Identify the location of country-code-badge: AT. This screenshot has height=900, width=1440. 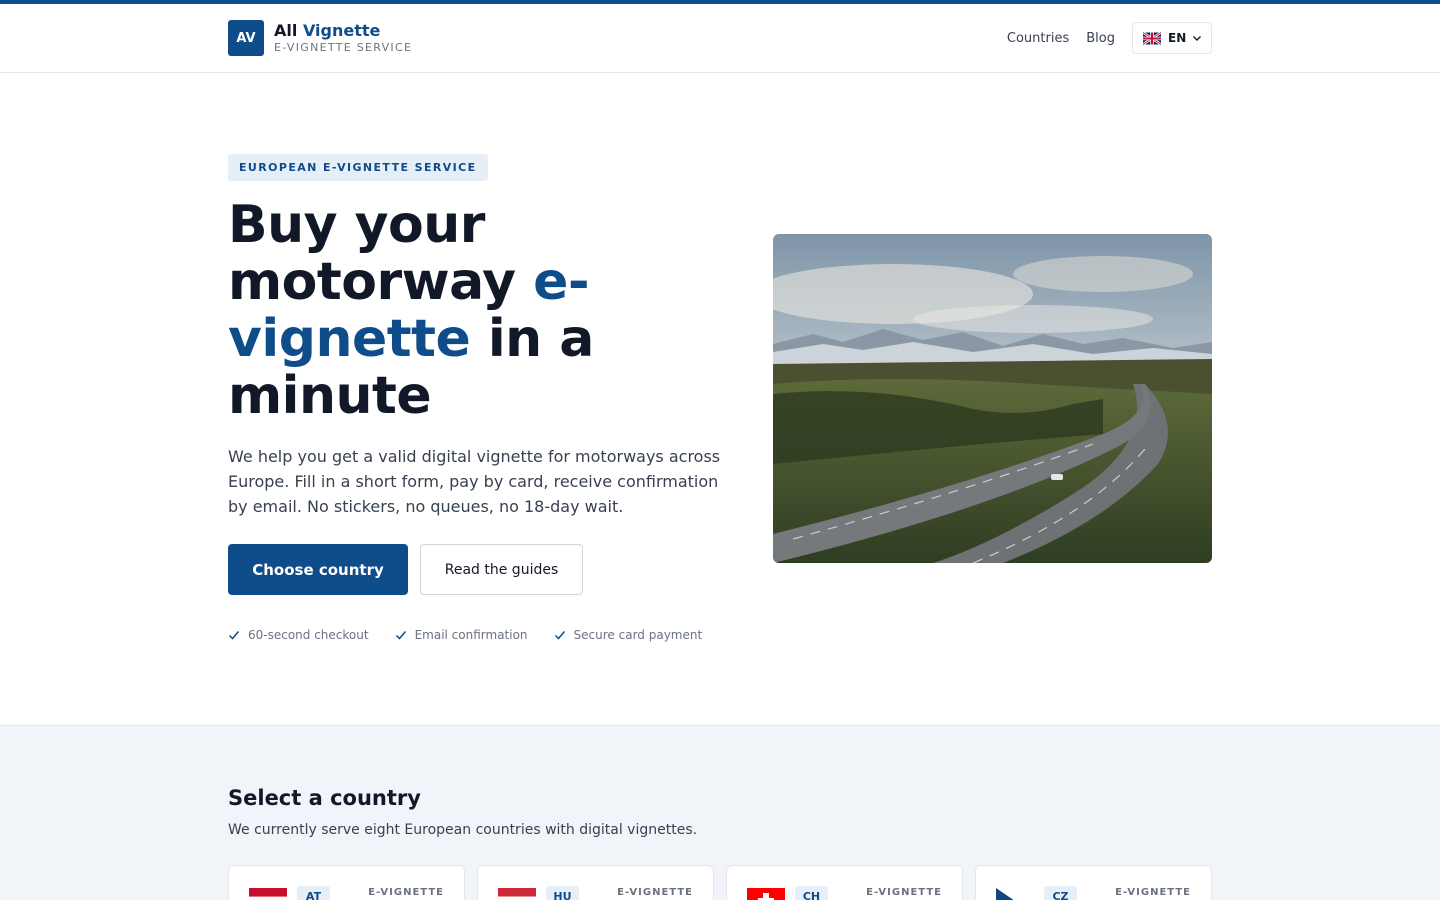
(313, 893).